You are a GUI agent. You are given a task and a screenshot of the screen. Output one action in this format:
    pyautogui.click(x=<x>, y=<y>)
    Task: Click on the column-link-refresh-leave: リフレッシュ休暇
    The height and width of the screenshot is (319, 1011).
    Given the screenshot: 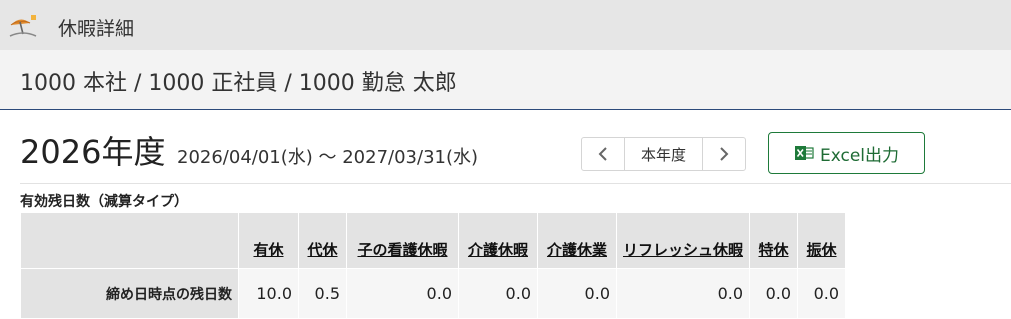 What is the action you would take?
    pyautogui.click(x=683, y=250)
    